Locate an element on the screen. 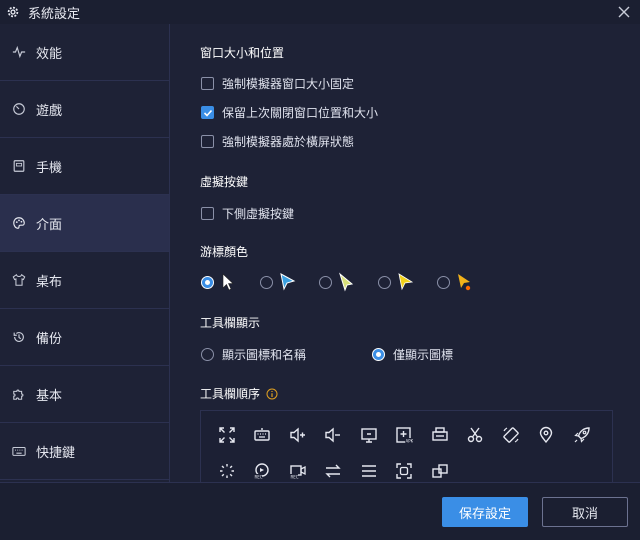 The height and width of the screenshot is (540, 640). sidebar-item-label: 基本 is located at coordinates (49, 396).